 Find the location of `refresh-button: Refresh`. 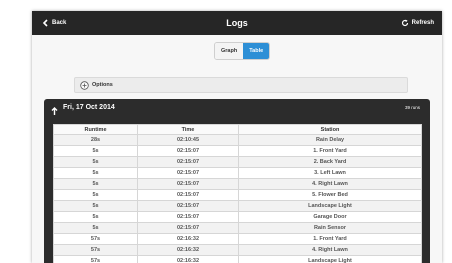

refresh-button: Refresh is located at coordinates (417, 23).